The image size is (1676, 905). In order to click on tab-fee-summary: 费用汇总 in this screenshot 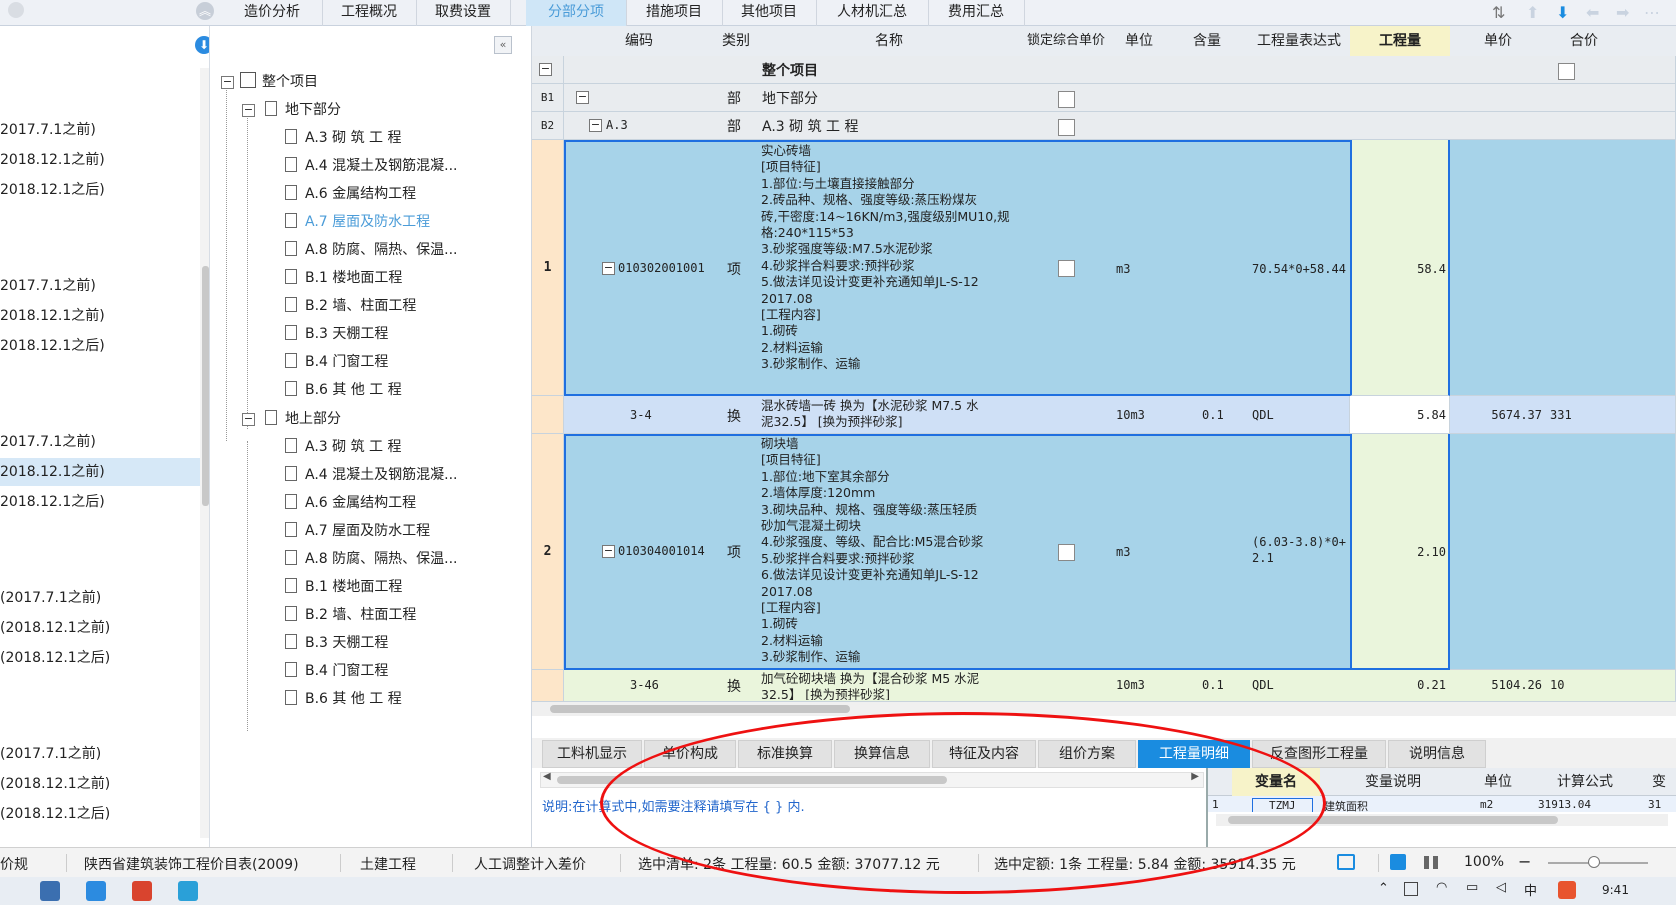, I will do `click(976, 13)`.